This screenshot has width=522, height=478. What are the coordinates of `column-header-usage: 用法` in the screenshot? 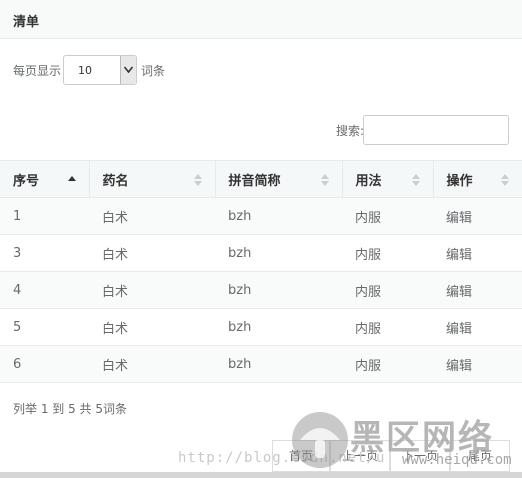 It's located at (388, 179).